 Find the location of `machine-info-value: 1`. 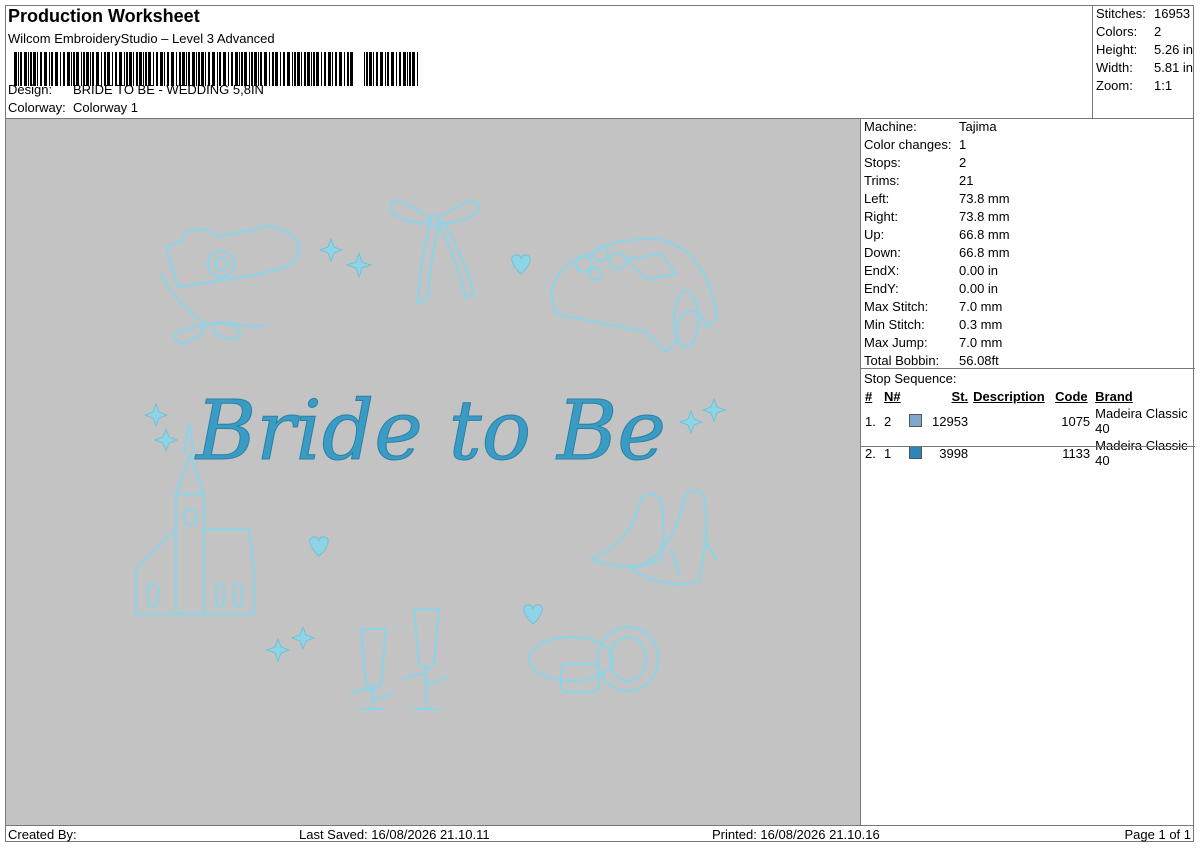

machine-info-value: 1 is located at coordinates (963, 144).